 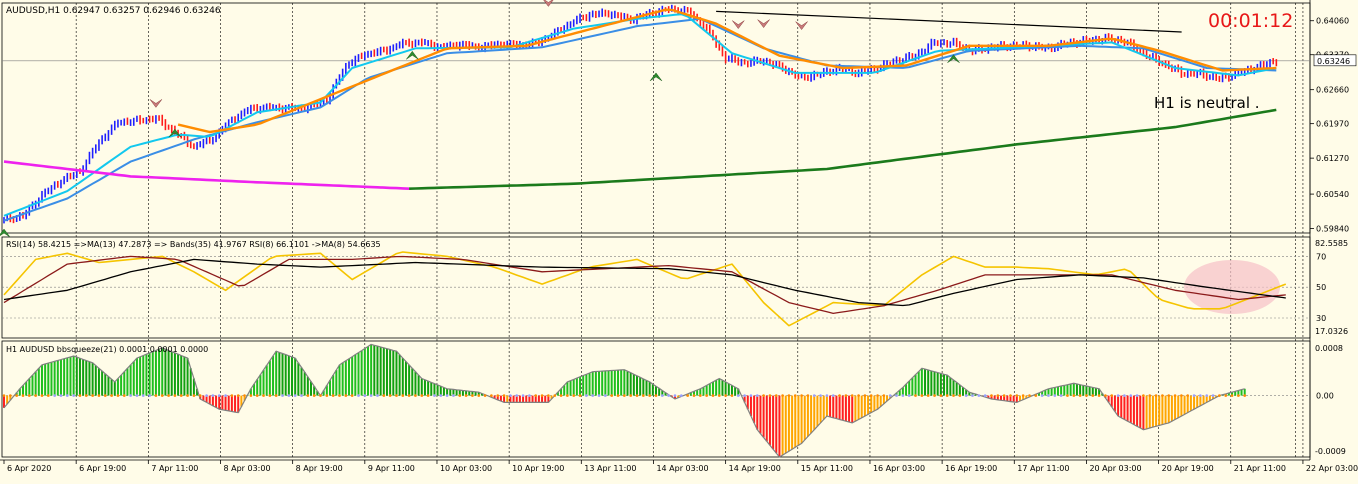 I want to click on time-label: 17 Apr 11:00, so click(x=1043, y=468).